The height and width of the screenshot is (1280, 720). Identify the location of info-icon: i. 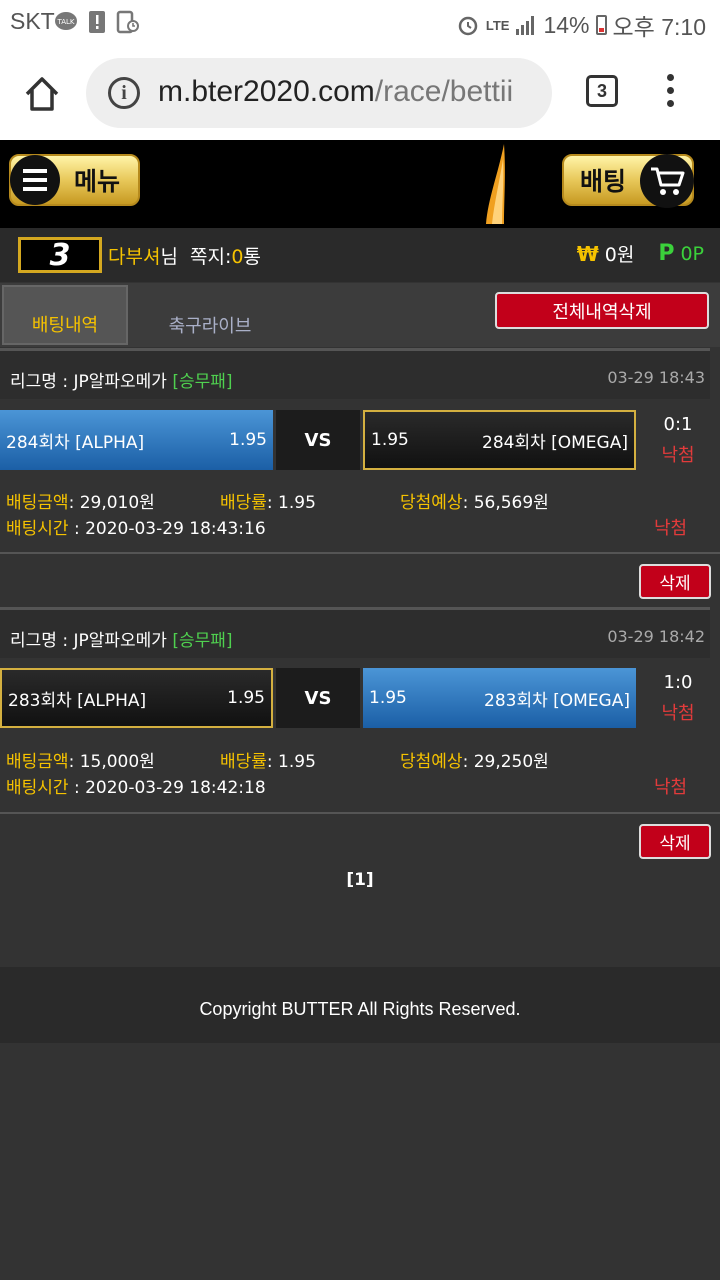
(124, 93).